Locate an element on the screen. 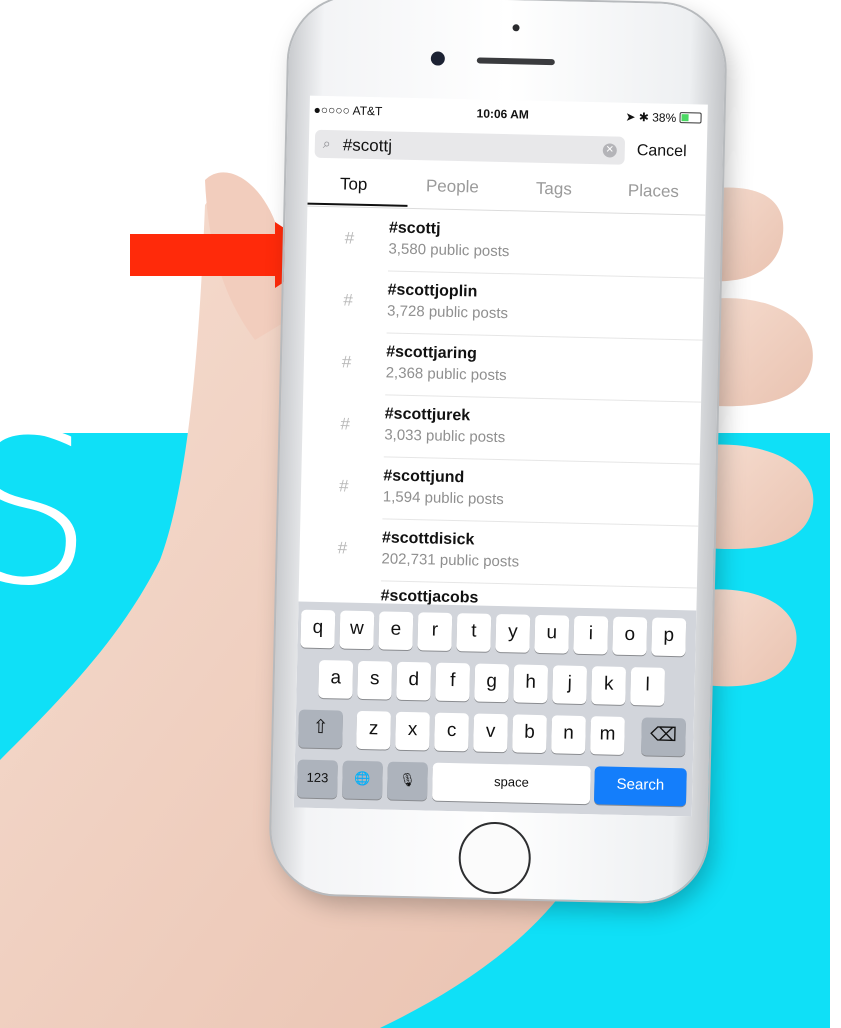 This screenshot has width=841, height=1028. list-item: # #scottdisick 202,731 public posts is located at coordinates (498, 553).